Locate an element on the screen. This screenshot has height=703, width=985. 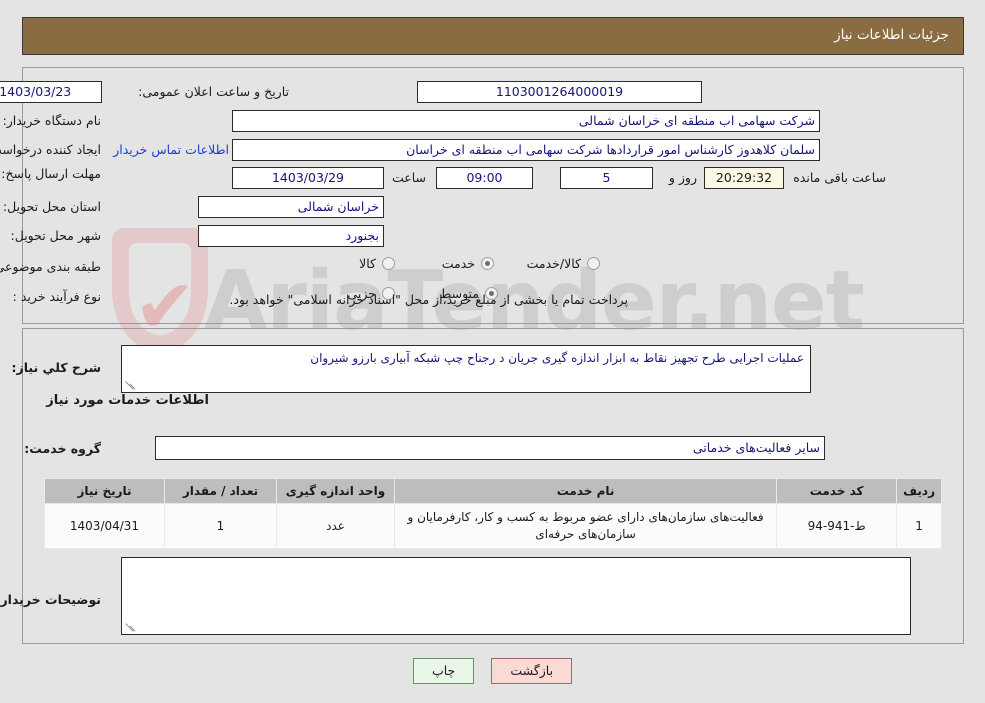
cell-unit: عدد is located at coordinates (335, 526).